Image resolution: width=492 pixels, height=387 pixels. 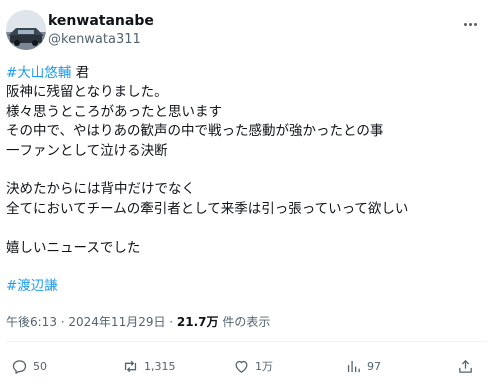 I want to click on hashtag-link: #大山悠輔, so click(x=38, y=73).